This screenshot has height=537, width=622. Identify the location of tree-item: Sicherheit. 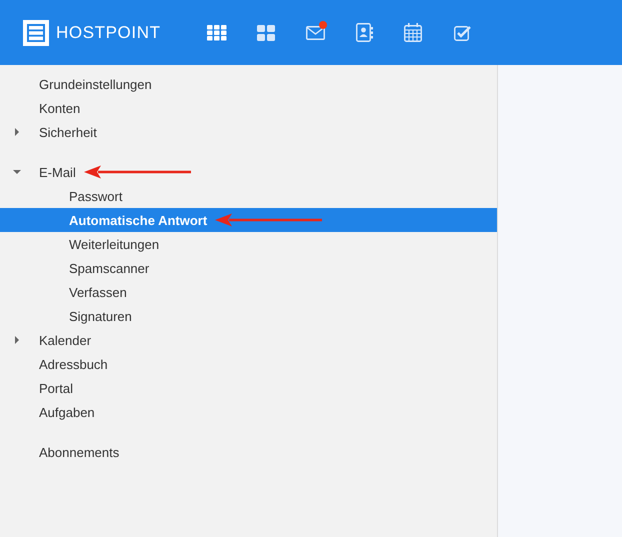
(248, 132).